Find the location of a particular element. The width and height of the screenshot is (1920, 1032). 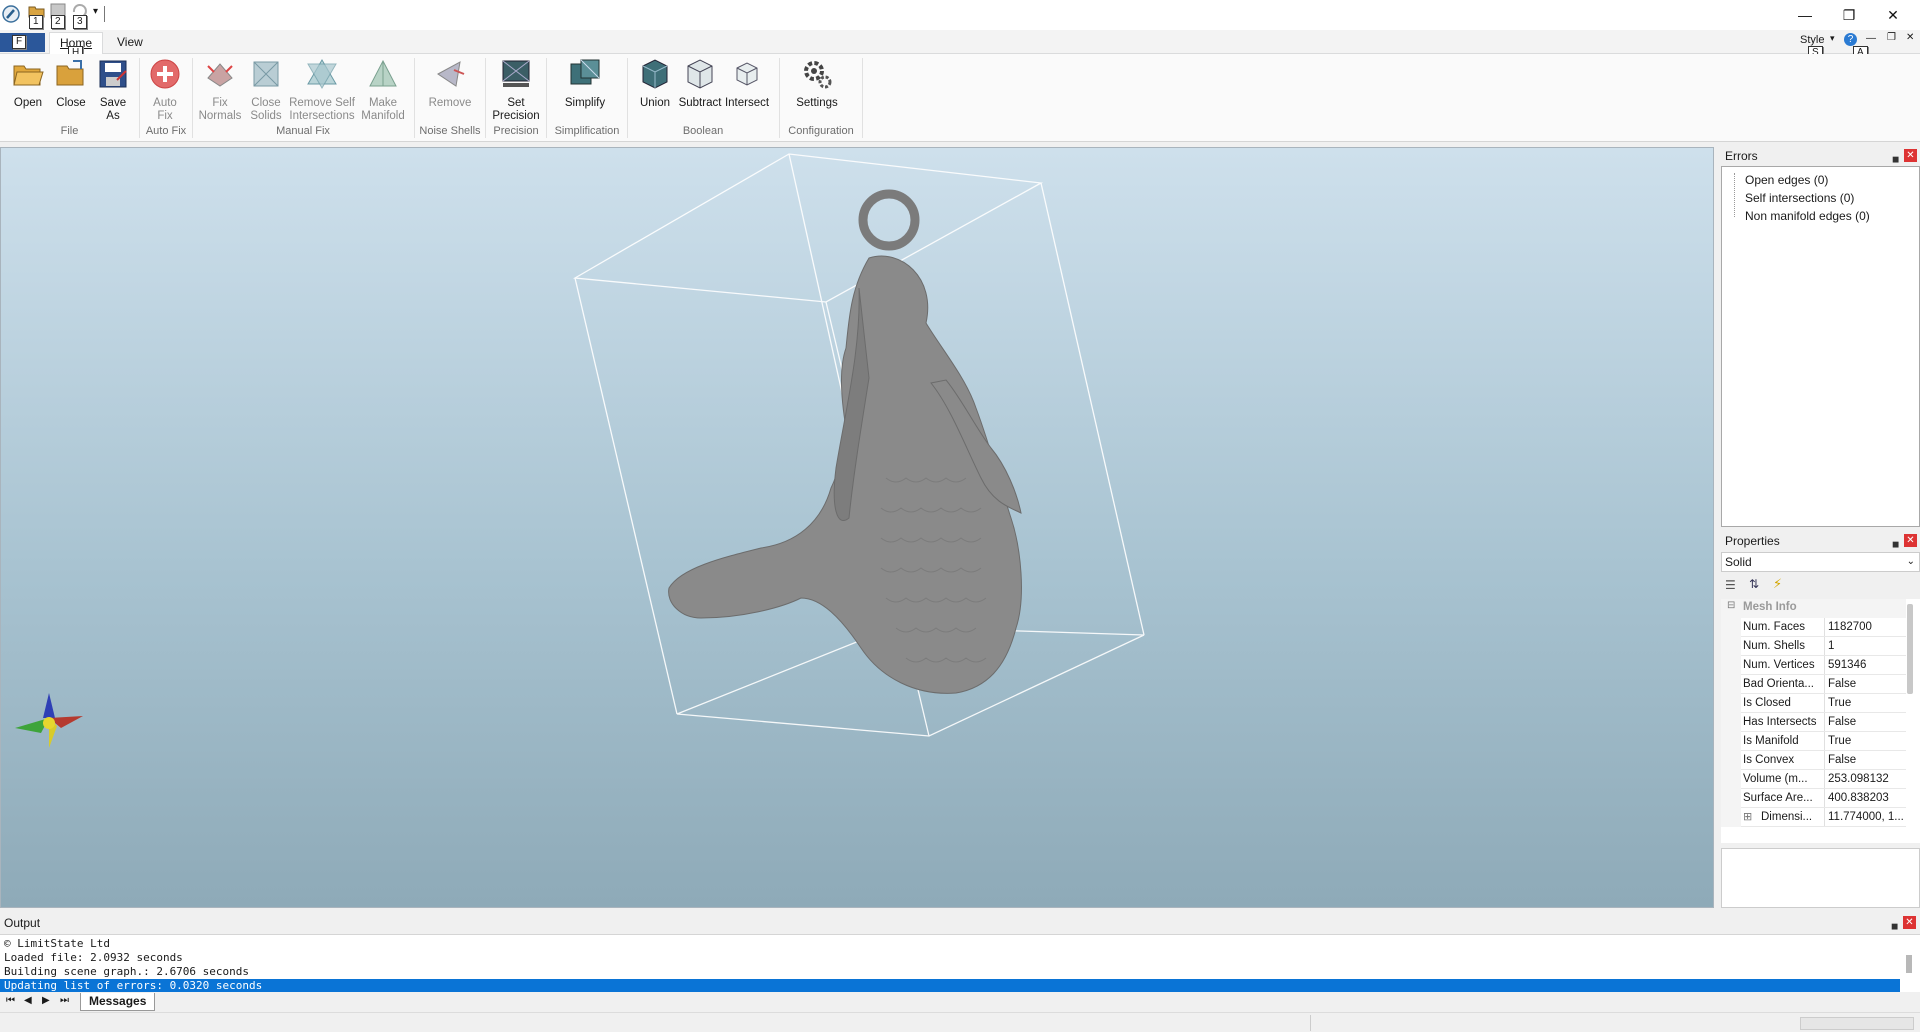

log-line-selected: Updating list of errors: 0.0320 seconds is located at coordinates (950, 986).